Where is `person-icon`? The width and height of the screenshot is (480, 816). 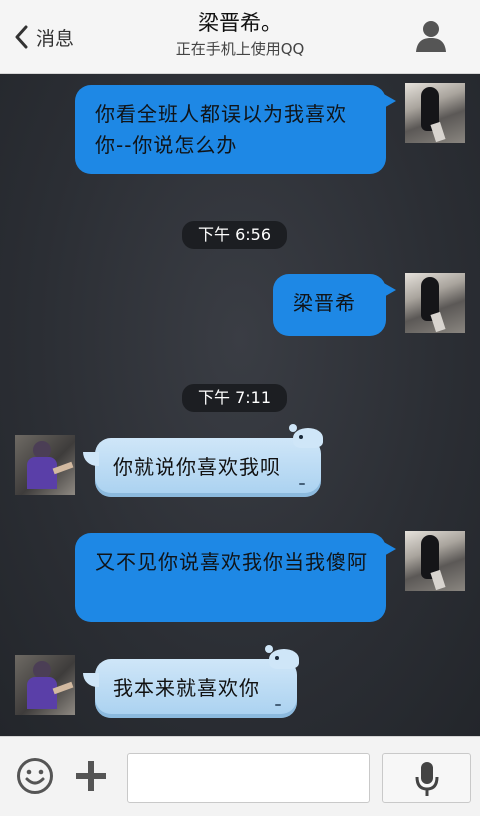
person-icon is located at coordinates (431, 36).